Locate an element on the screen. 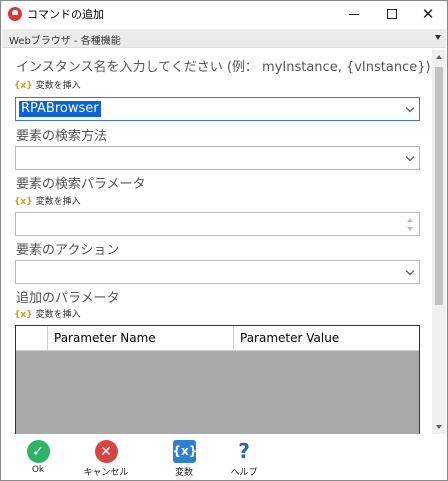  instance-value: RPABrowser is located at coordinates (60, 109).